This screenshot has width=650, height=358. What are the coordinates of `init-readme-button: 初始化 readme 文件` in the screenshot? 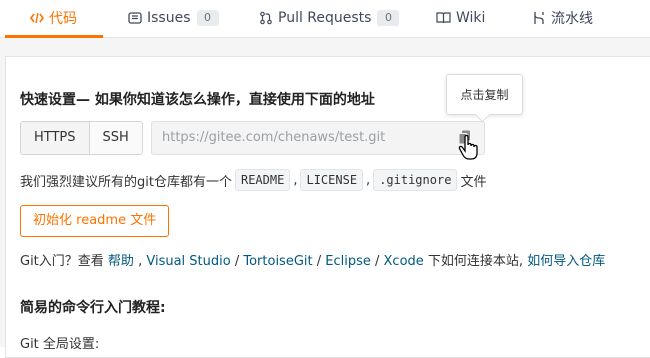 It's located at (95, 221).